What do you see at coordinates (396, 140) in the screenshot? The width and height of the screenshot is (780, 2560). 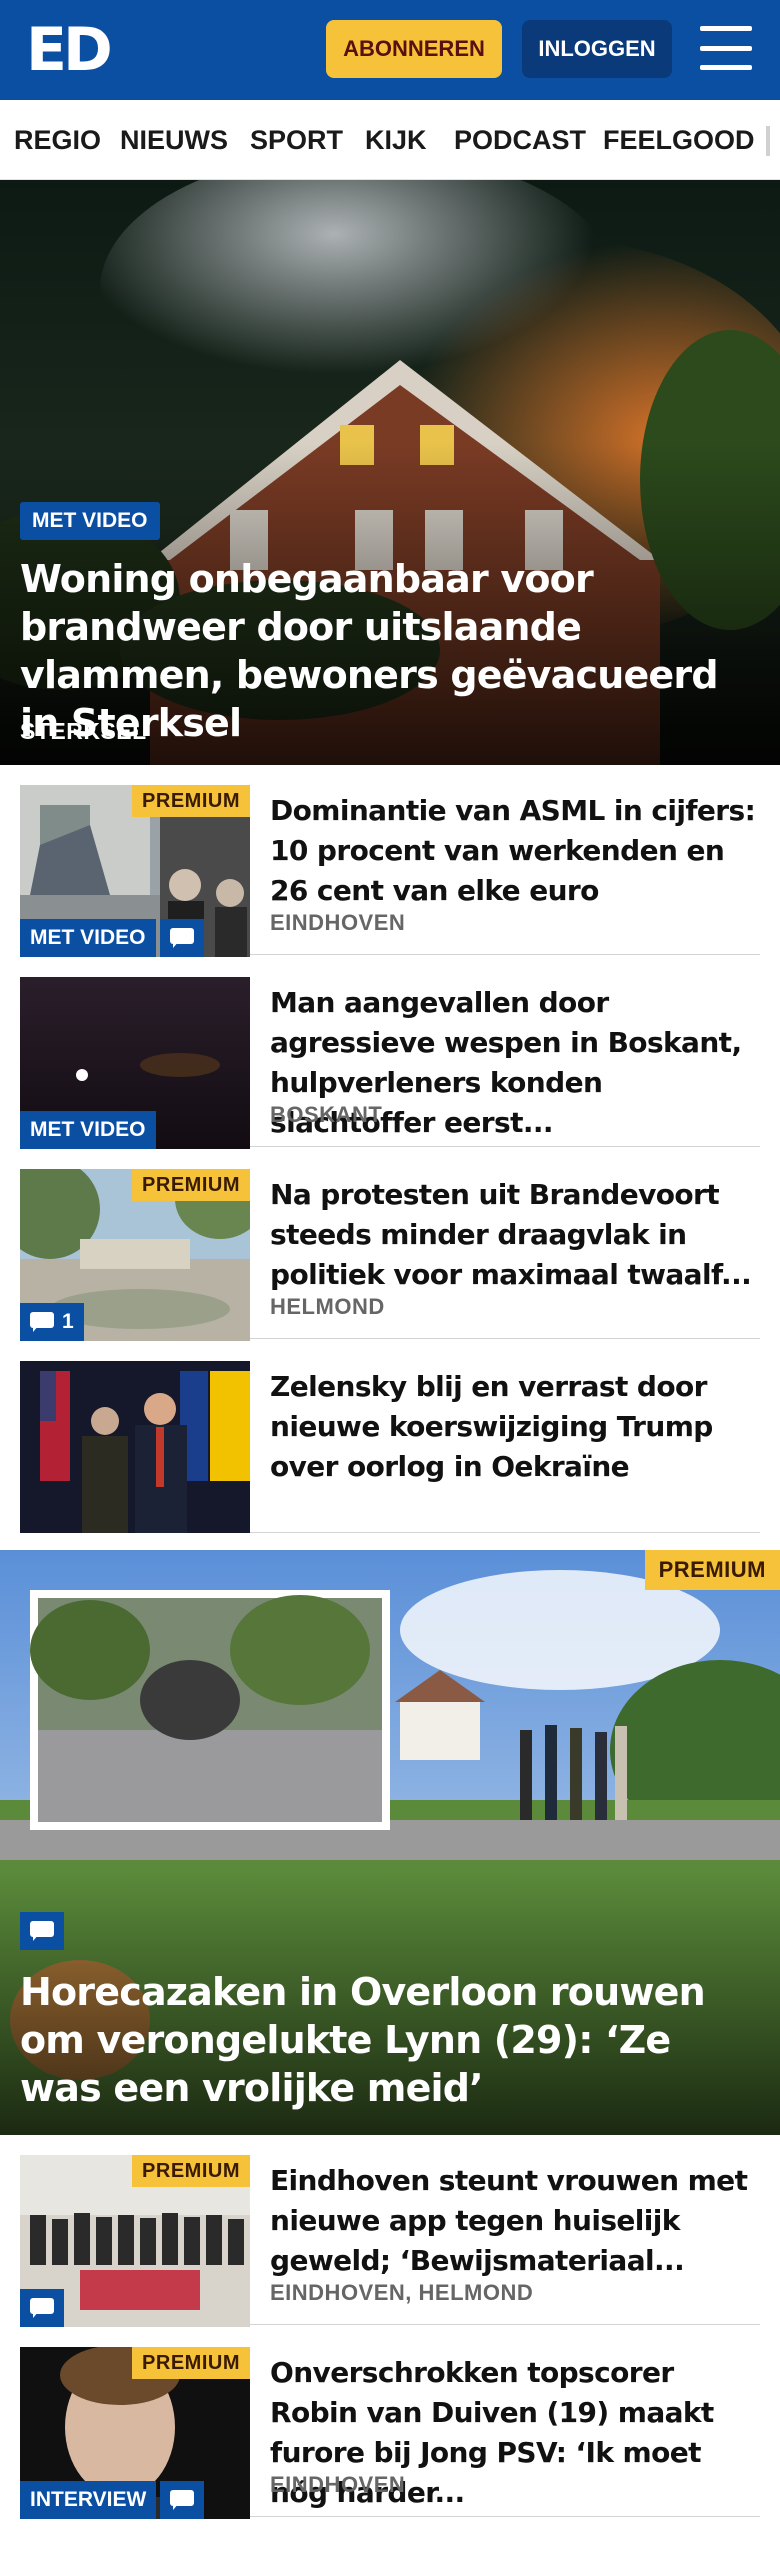 I see `nav-item-kijk: KIJK` at bounding box center [396, 140].